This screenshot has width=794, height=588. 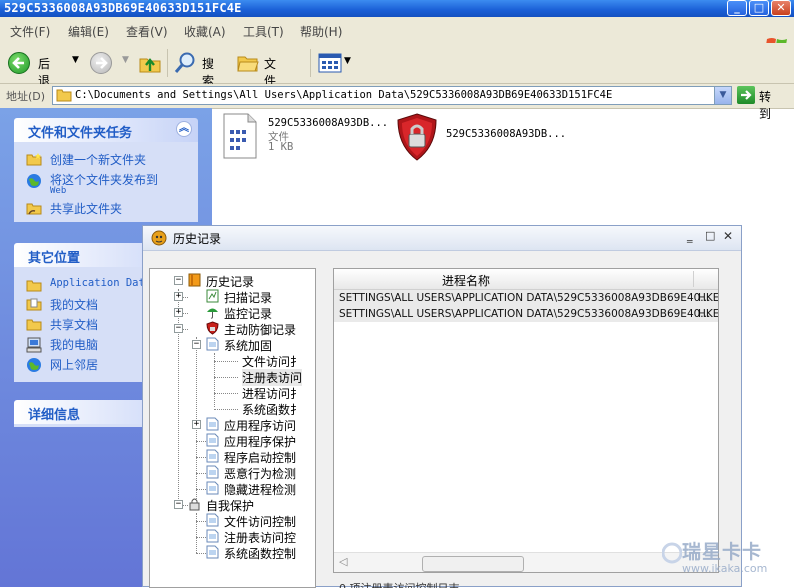 I want to click on other-places-title: 其它位置, so click(x=54, y=258).